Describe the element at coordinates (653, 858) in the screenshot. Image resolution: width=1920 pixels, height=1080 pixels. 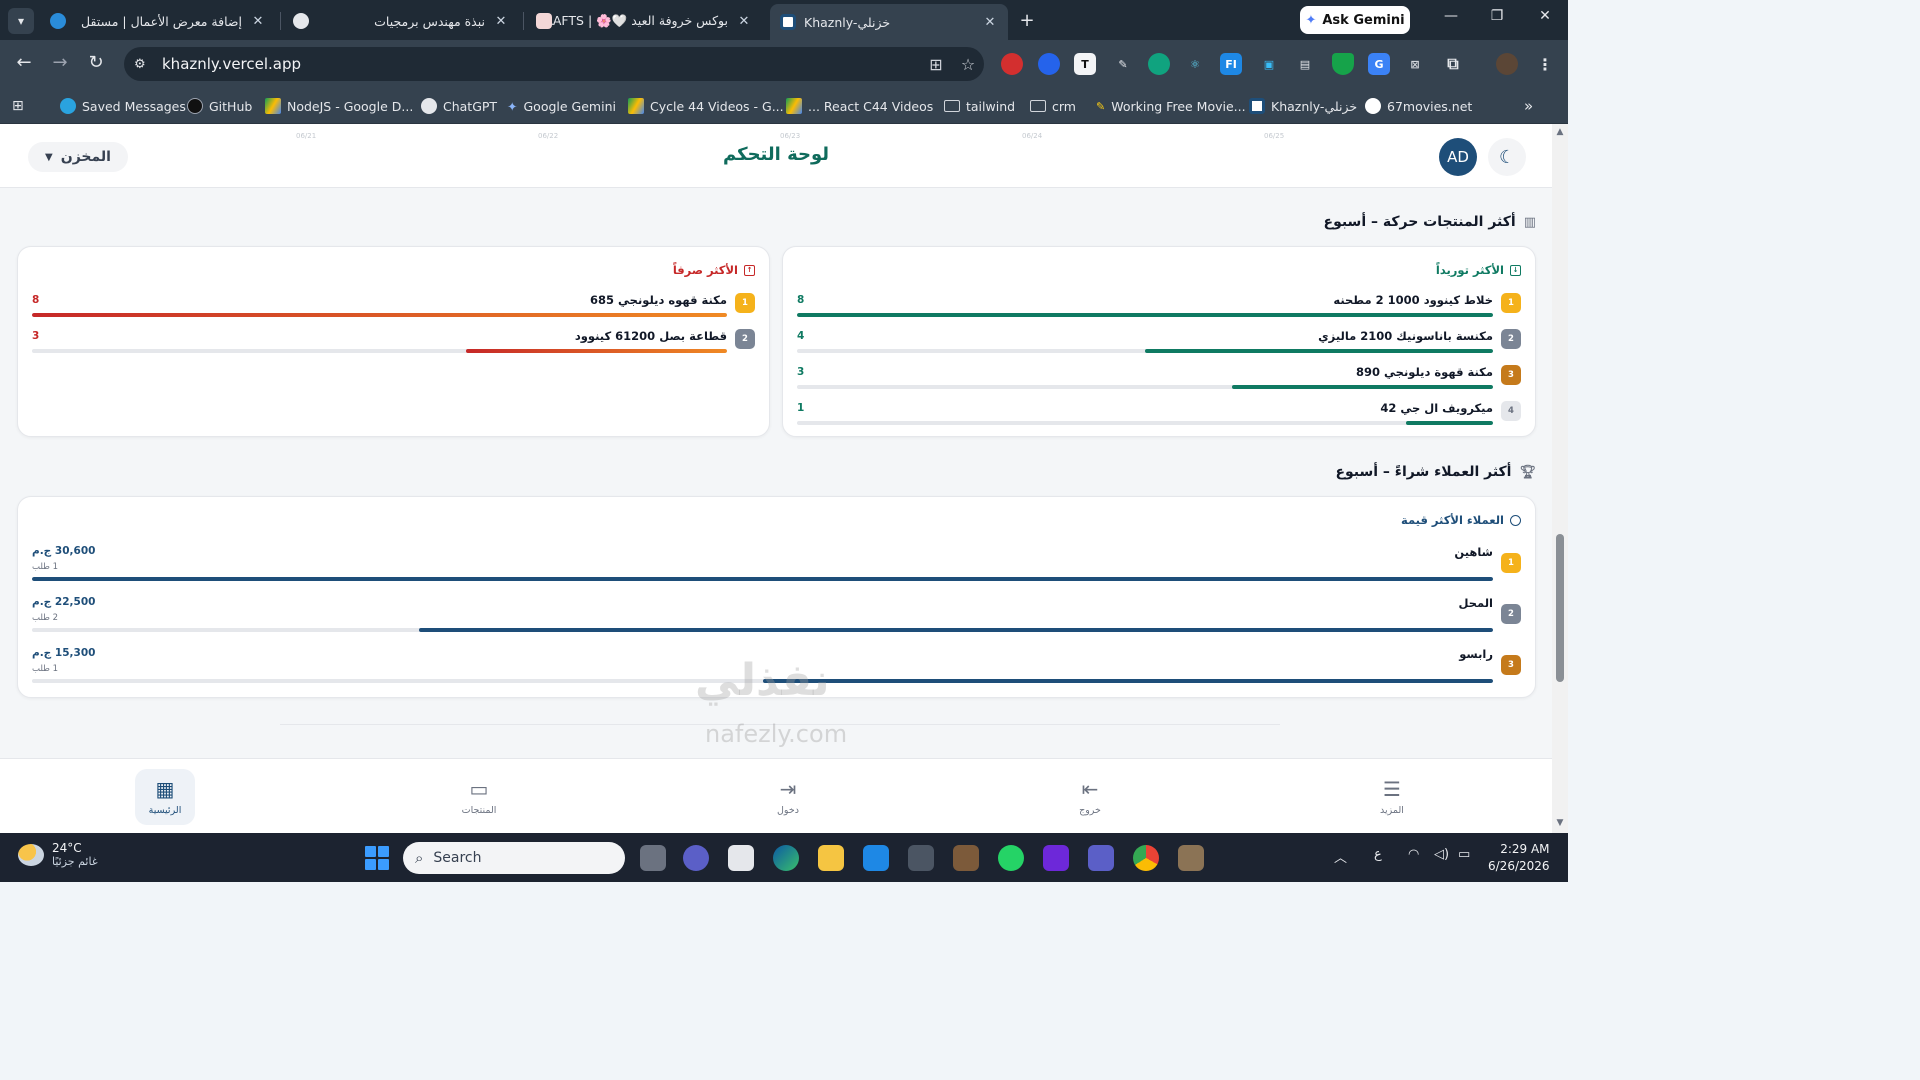
I see `task-view-icon` at that location.